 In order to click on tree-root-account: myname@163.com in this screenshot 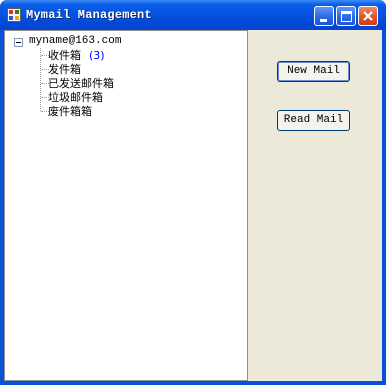, I will do `click(75, 41)`.